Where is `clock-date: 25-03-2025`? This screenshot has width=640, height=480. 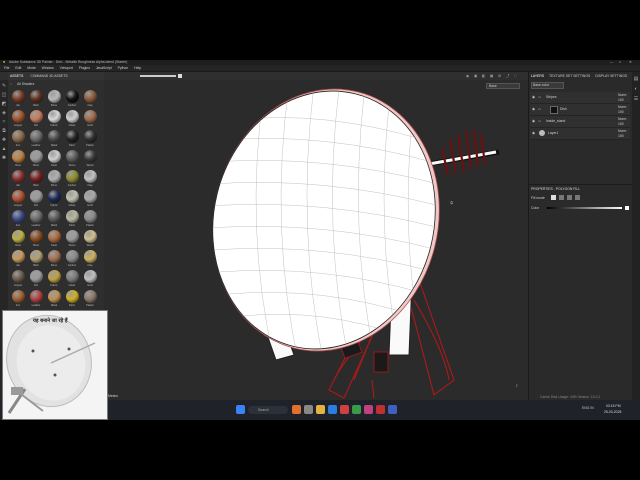
clock-date: 25-03-2025 is located at coordinates (612, 412).